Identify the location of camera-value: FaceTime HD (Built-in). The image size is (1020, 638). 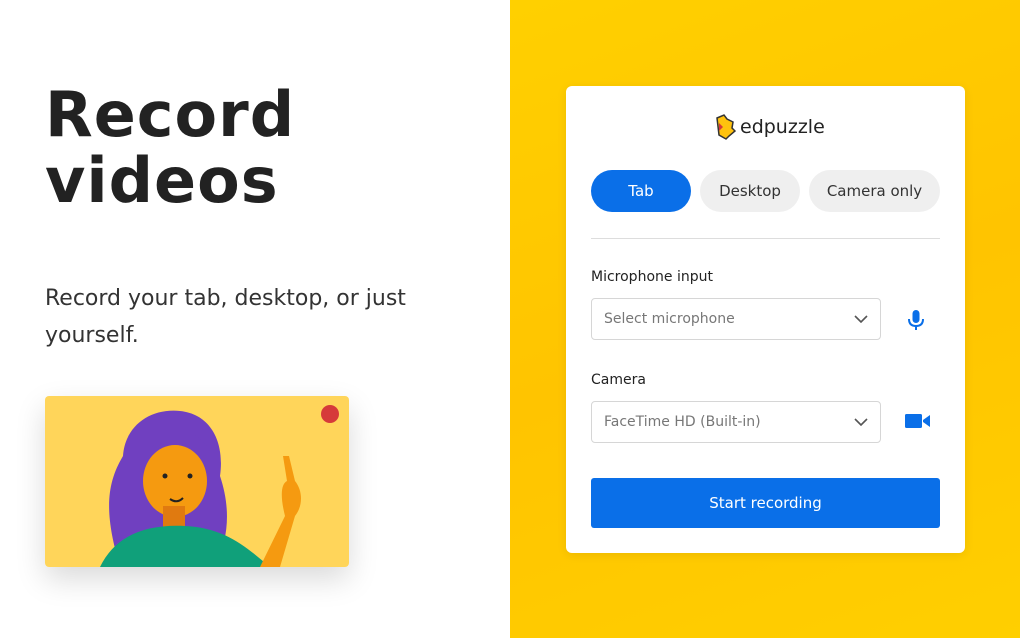
(682, 422).